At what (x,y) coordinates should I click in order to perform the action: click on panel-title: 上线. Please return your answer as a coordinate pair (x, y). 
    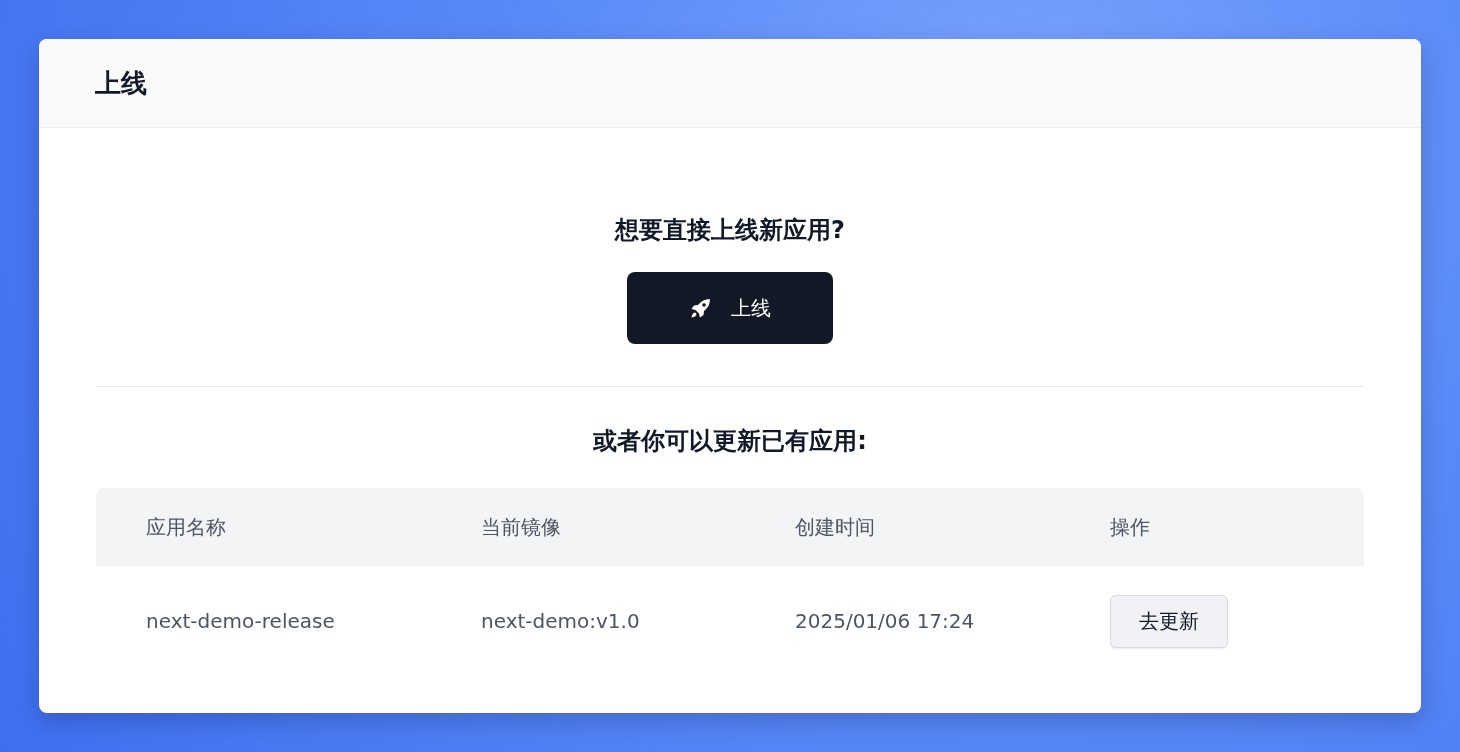
    Looking at the image, I should click on (121, 83).